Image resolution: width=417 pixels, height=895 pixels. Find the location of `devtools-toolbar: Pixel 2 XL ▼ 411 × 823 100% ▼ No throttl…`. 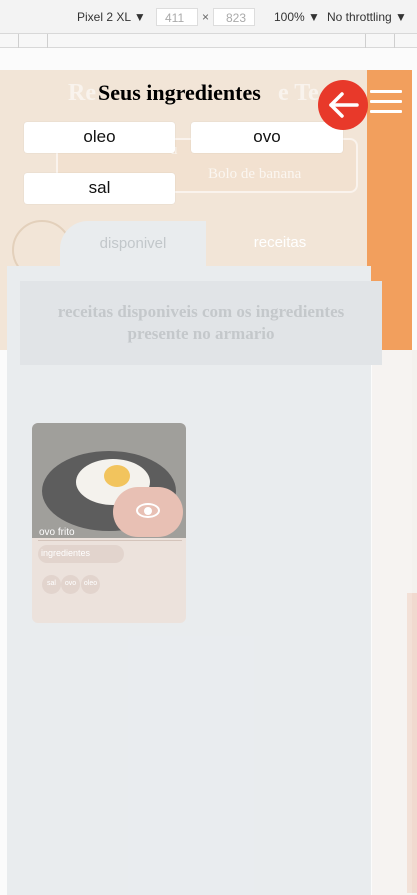

devtools-toolbar: Pixel 2 XL ▼ 411 × 823 100% ▼ No throttl… is located at coordinates (208, 17).